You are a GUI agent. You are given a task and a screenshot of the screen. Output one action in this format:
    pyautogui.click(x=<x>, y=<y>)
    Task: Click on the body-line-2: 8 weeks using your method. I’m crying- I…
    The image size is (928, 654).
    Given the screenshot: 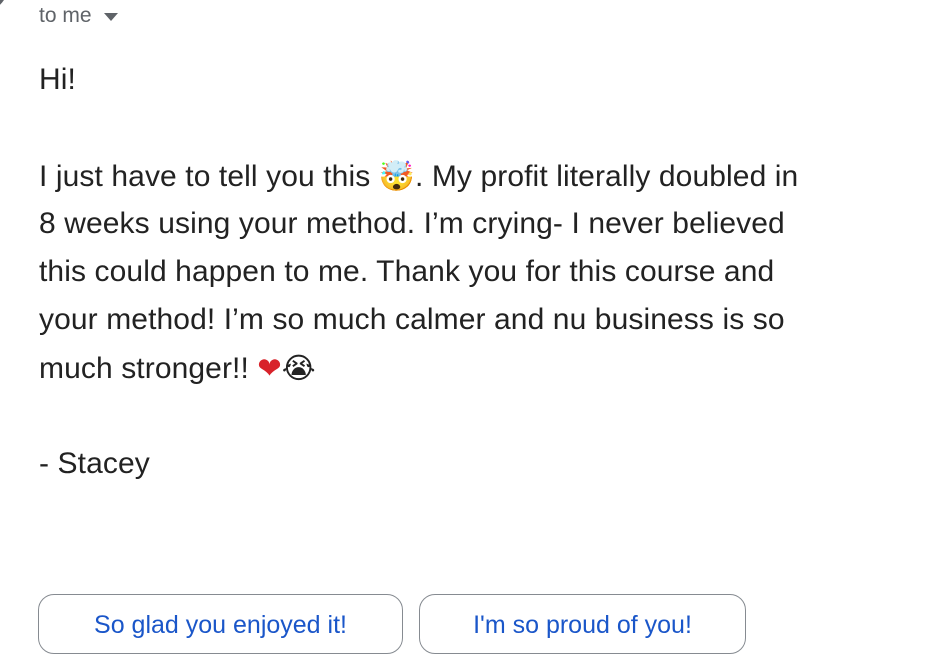 What is the action you would take?
    pyautogui.click(x=412, y=223)
    